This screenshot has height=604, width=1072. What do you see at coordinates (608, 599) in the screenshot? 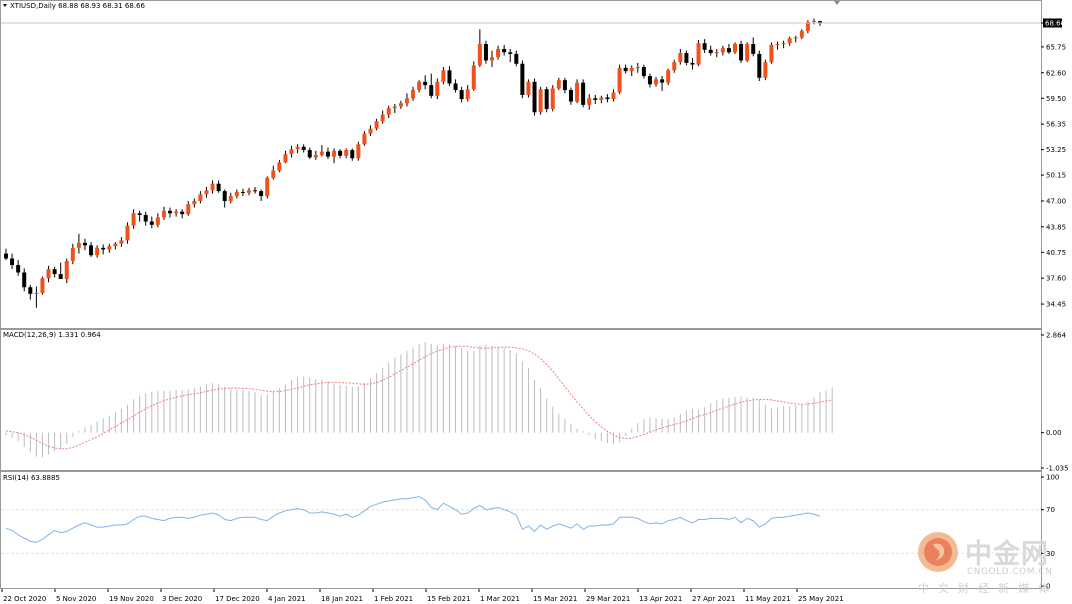
I see `x-tick-label: 29 Mar 2021` at bounding box center [608, 599].